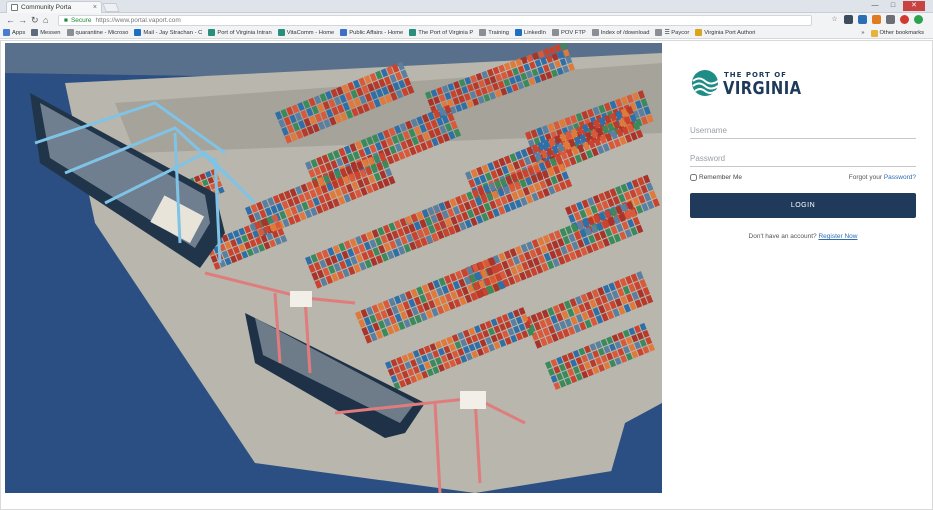 The height and width of the screenshot is (510, 933). I want to click on bookmark-item: Messen, so click(46, 32).